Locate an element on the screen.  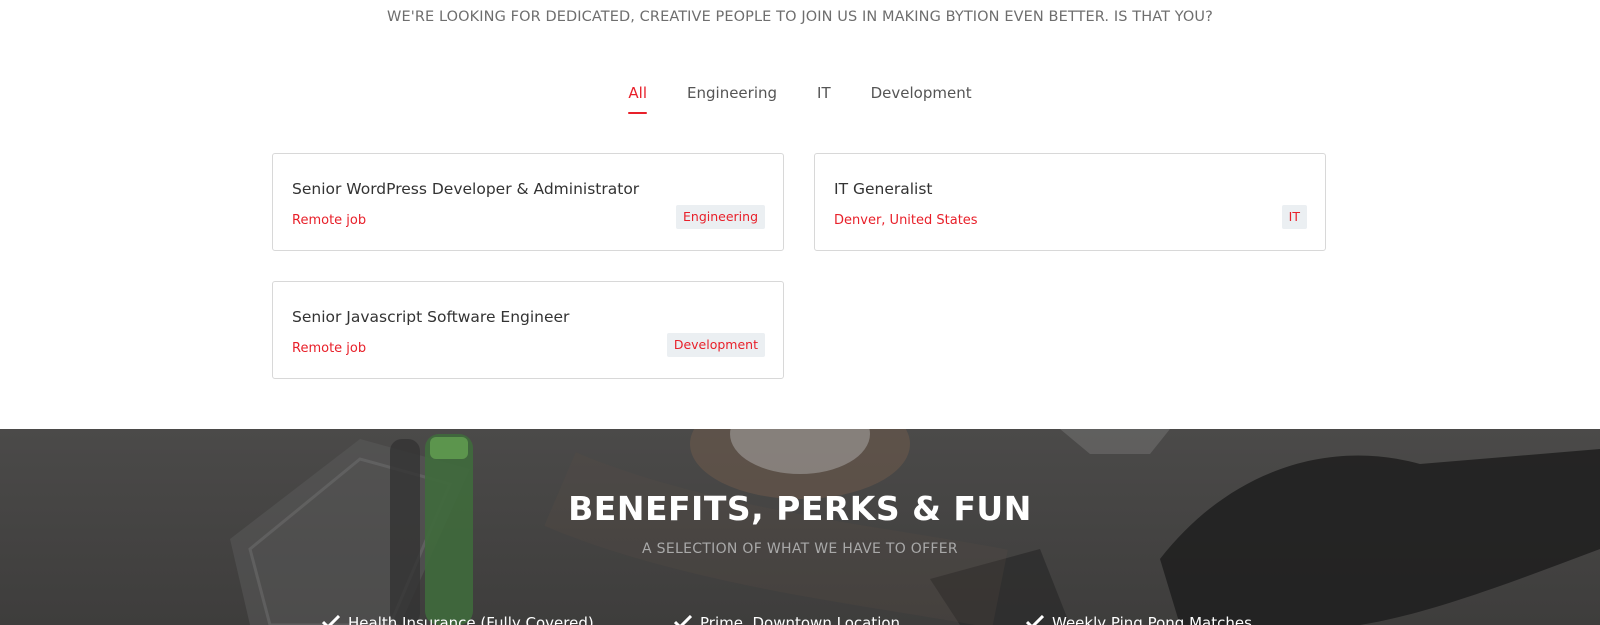
tab-all: All is located at coordinates (637, 98).